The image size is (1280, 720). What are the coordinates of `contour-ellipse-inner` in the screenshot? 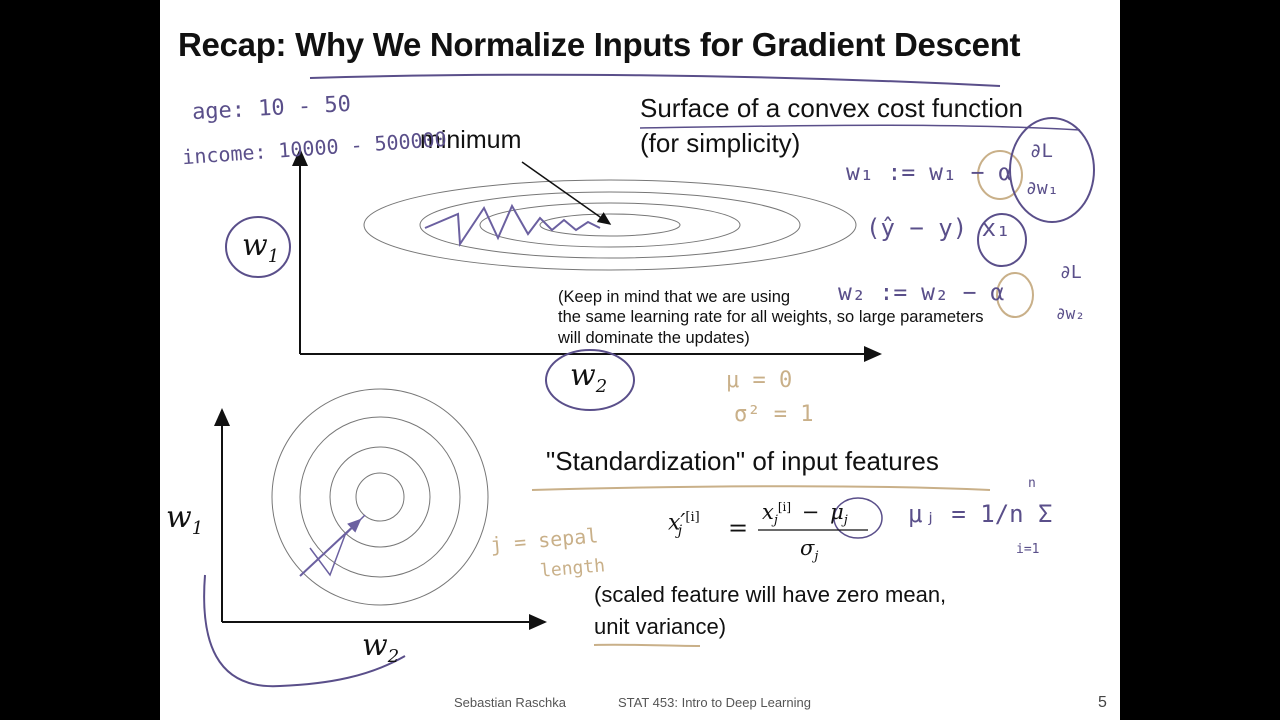 It's located at (610, 225).